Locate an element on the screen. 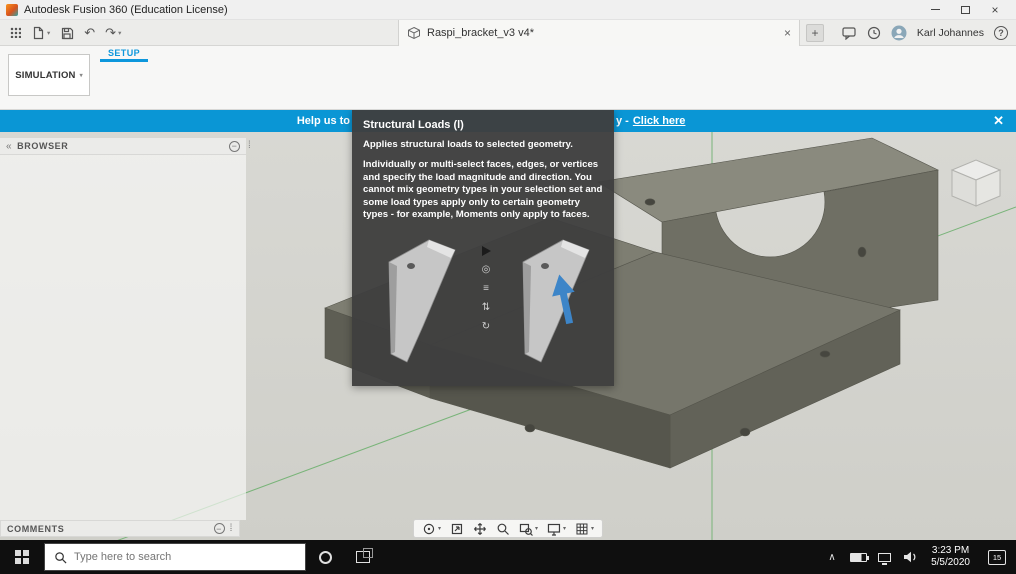  up-down-icon: ⇅ is located at coordinates (486, 307).